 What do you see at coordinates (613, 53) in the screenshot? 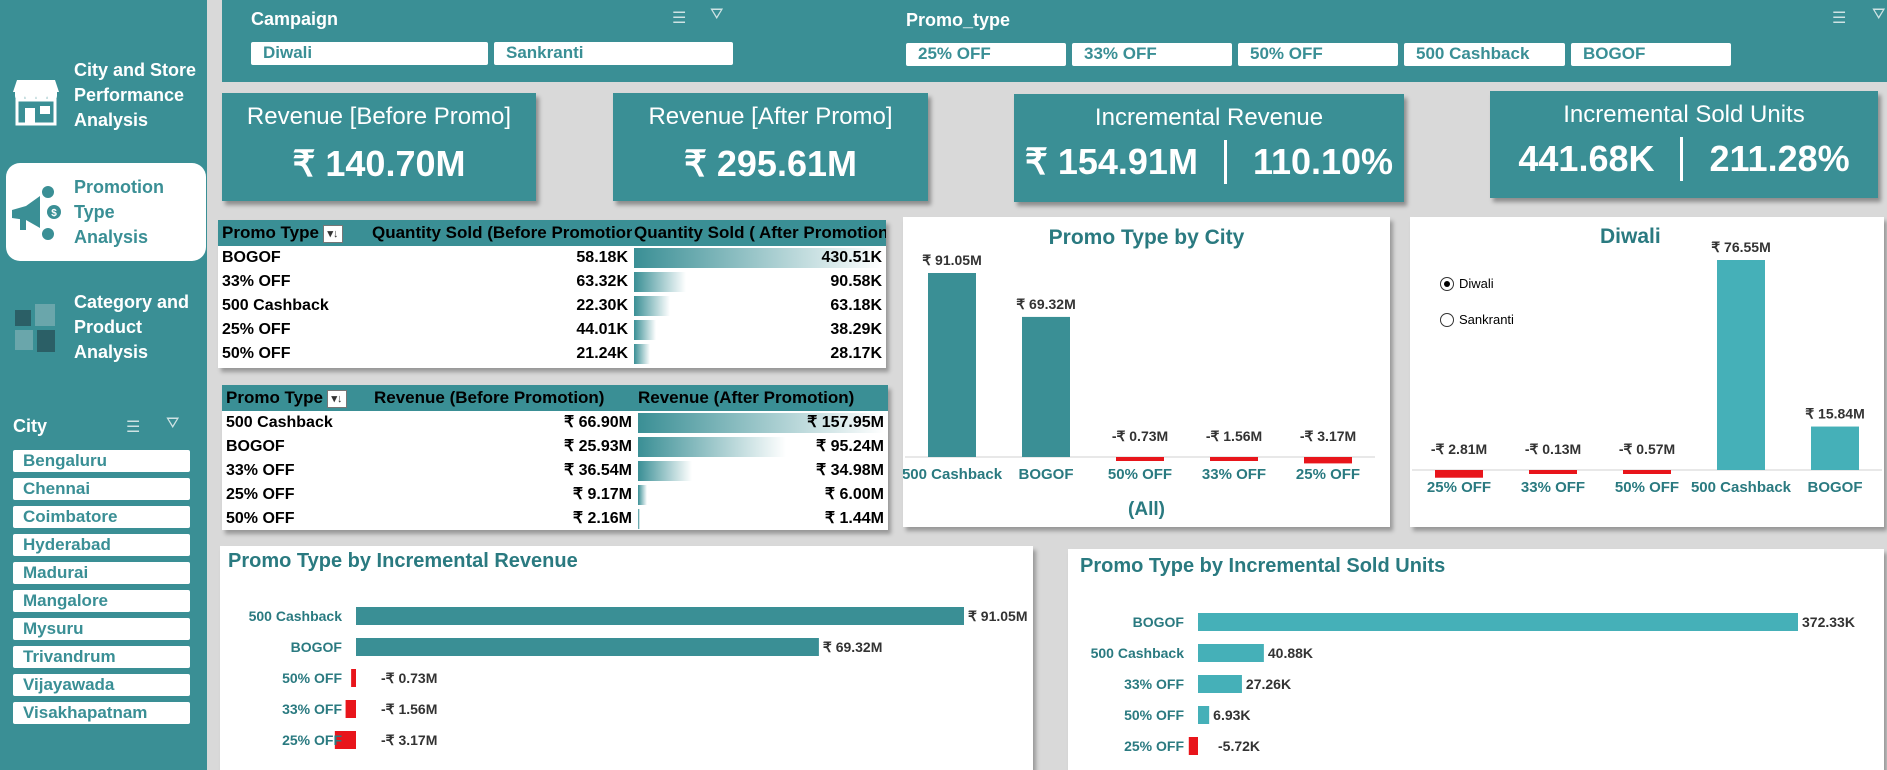
I see `campaign-chip-sankranti: Sankranti` at bounding box center [613, 53].